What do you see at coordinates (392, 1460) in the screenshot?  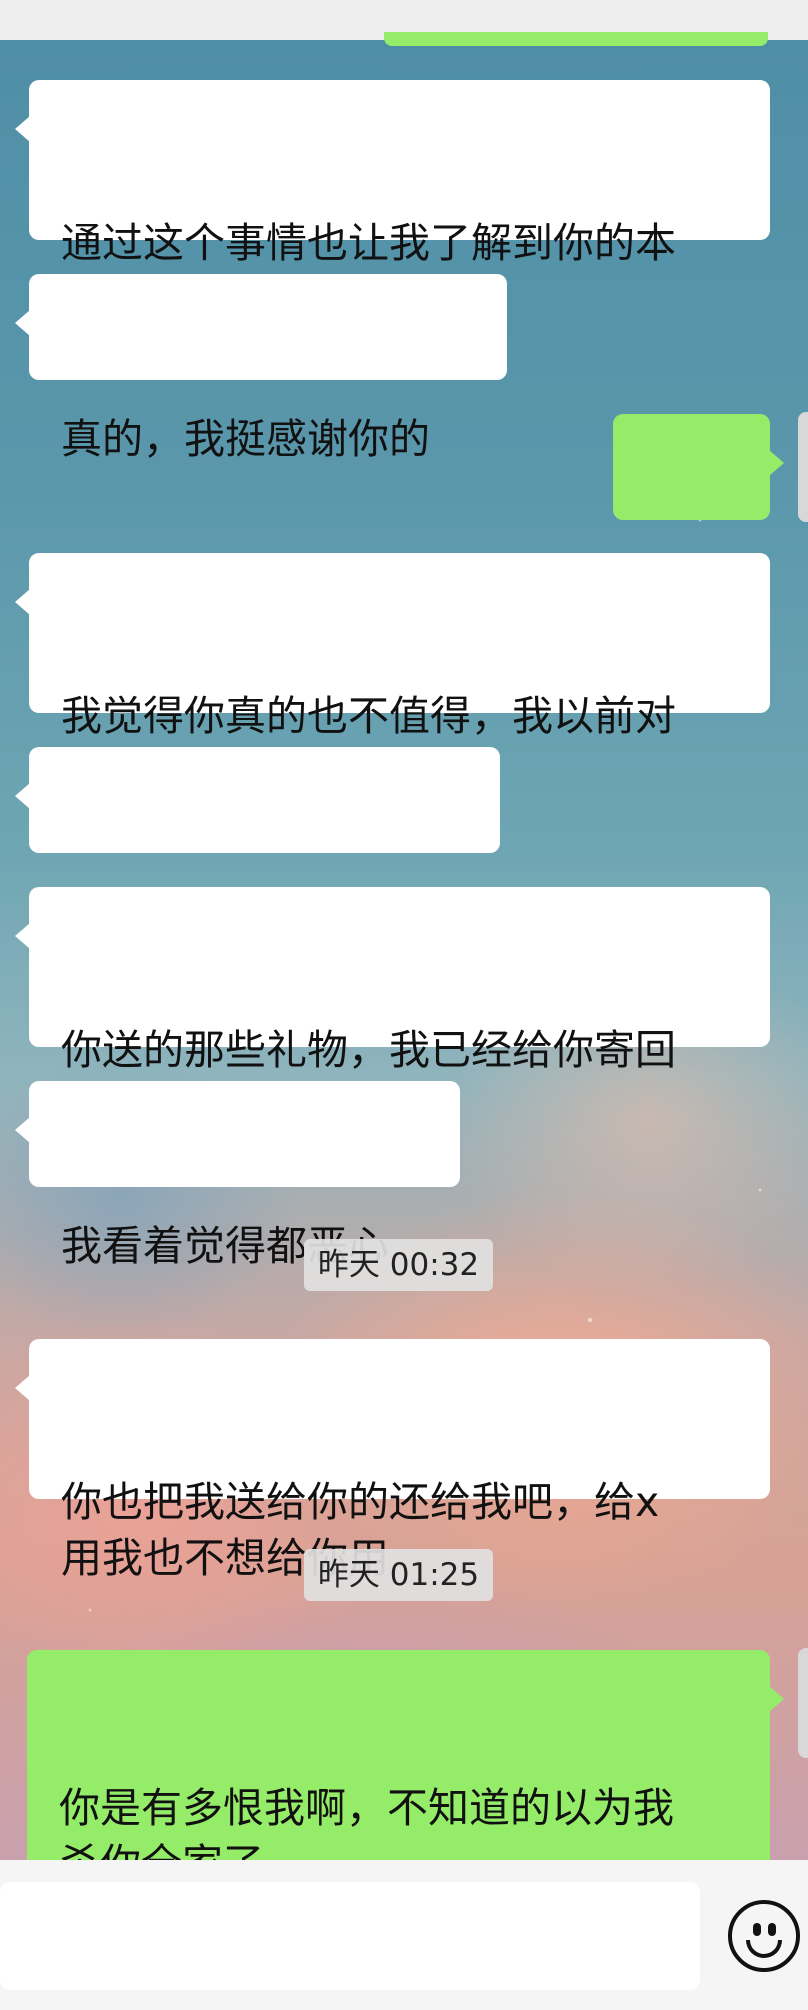 I see `message-bubble-received: 你也把我送给你的还给我吧，给x 用我也不想给你用` at bounding box center [392, 1460].